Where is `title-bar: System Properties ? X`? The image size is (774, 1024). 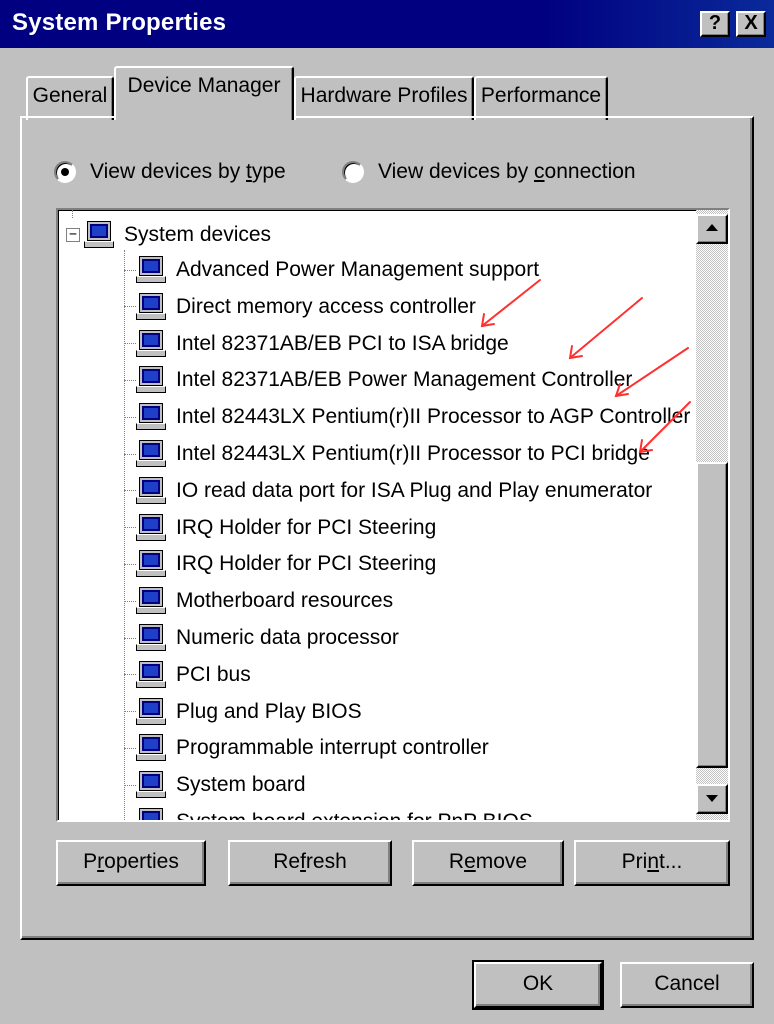
title-bar: System Properties ? X is located at coordinates (387, 24).